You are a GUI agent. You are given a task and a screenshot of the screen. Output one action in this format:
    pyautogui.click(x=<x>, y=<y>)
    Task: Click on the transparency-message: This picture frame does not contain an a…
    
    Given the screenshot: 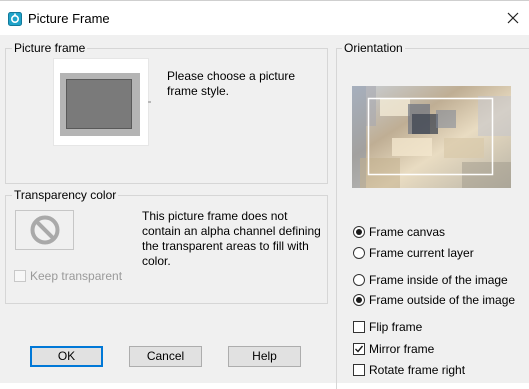 What is the action you would take?
    pyautogui.click(x=231, y=238)
    